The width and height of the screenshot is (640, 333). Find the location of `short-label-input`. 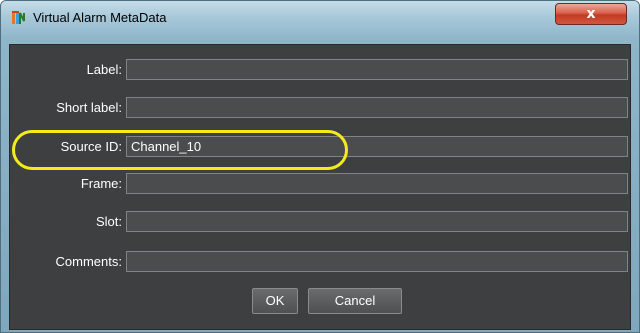

short-label-input is located at coordinates (377, 107).